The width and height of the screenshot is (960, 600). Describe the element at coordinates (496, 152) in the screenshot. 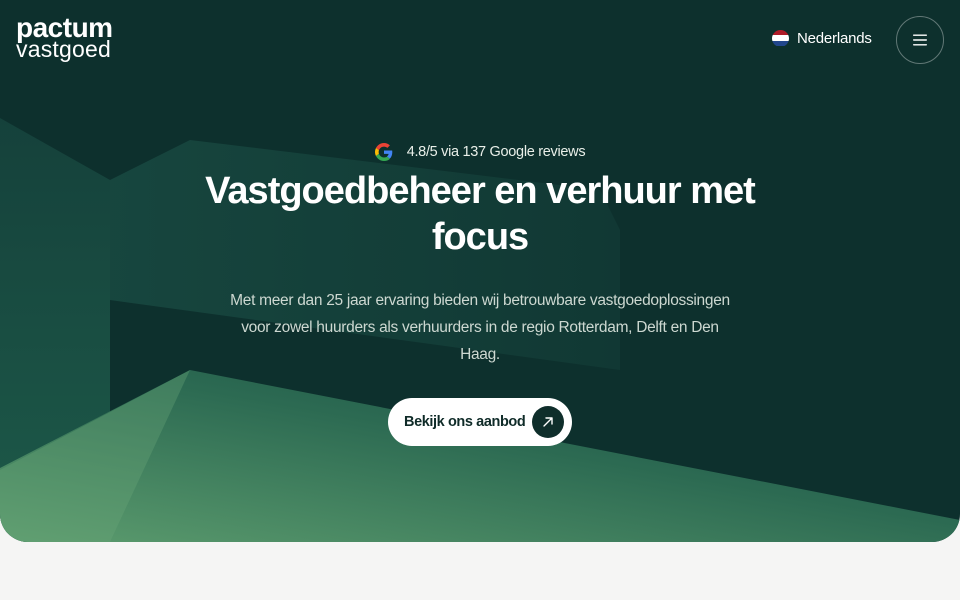

I see `reviews-text: 4.8/5 via 137 Google reviews` at that location.